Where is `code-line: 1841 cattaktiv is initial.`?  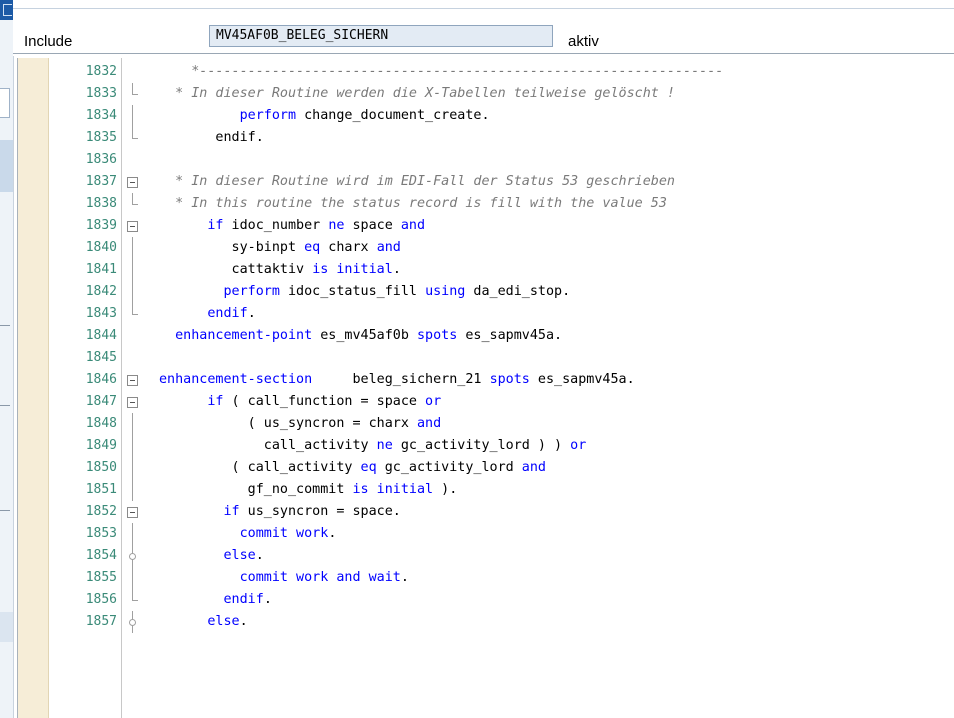 code-line: 1841 cattaktiv is initial. is located at coordinates (486, 270).